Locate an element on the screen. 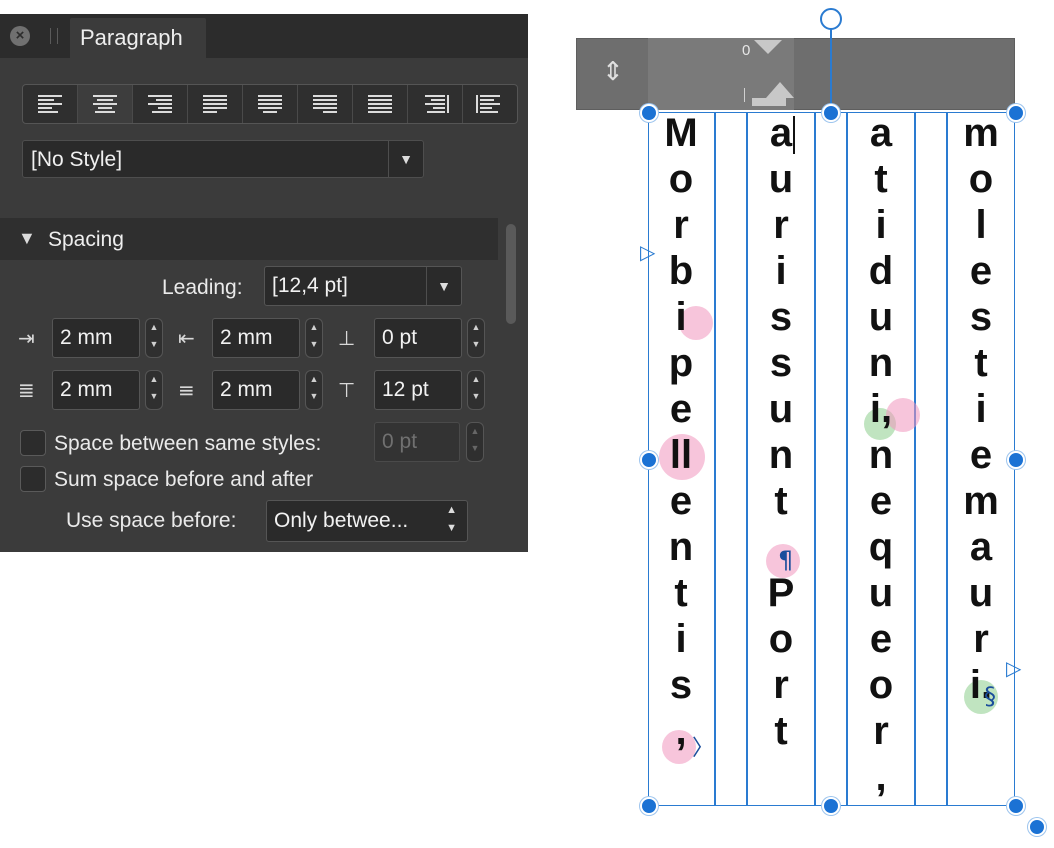 This screenshot has width=1054, height=848. right-indent-icon: ⇤ is located at coordinates (186, 338).